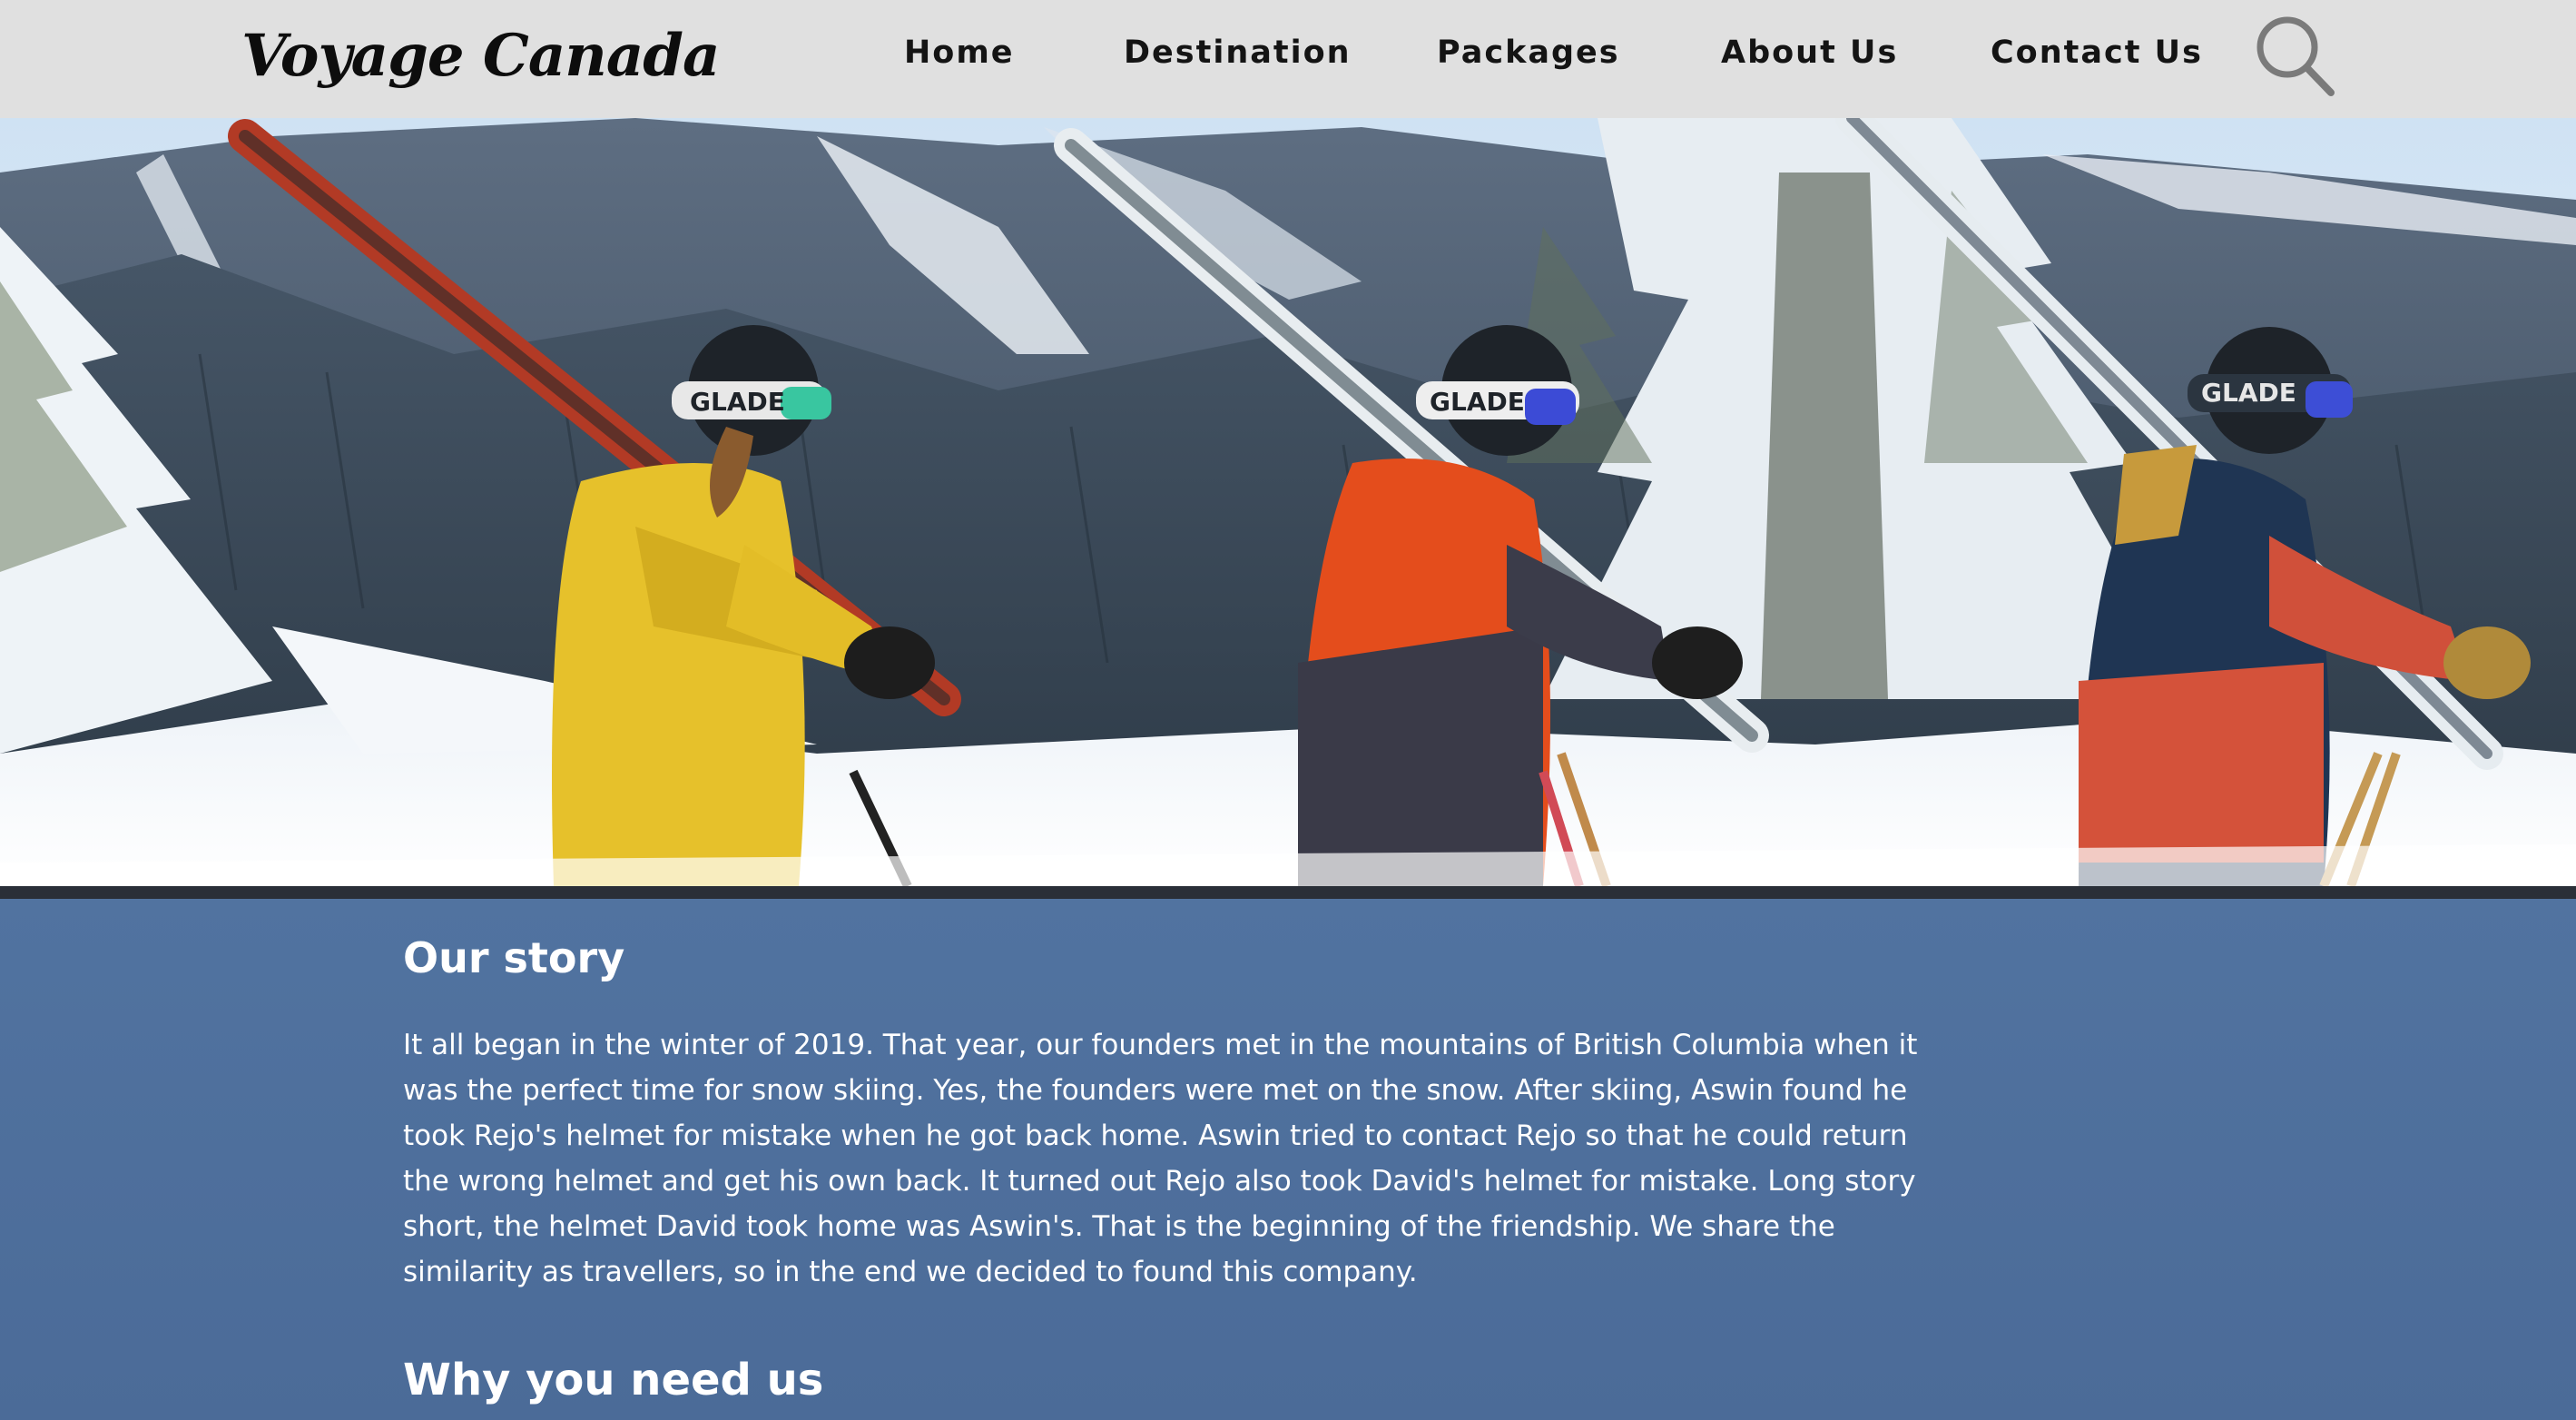 Image resolution: width=2576 pixels, height=1420 pixels. What do you see at coordinates (1288, 892) in the screenshot?
I see `hero-bottom-border` at bounding box center [1288, 892].